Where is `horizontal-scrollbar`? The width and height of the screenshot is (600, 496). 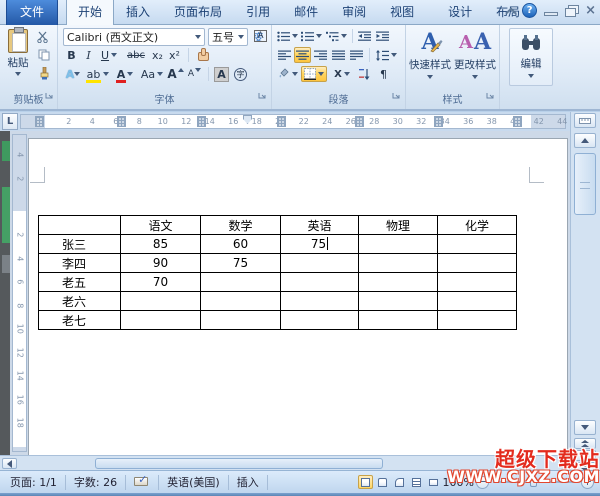
horizontal-scrollbar is located at coordinates (285, 462).